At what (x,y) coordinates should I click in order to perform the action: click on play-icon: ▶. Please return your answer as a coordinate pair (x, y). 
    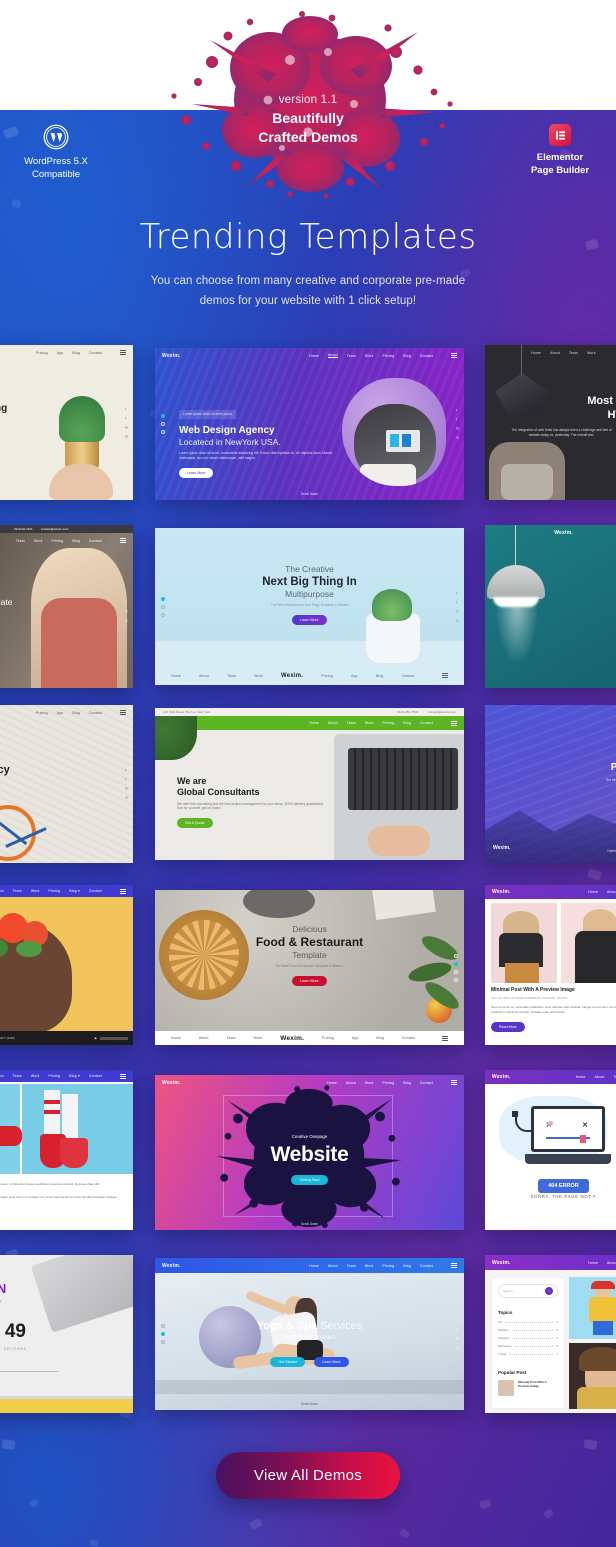
    Looking at the image, I should click on (96, 1038).